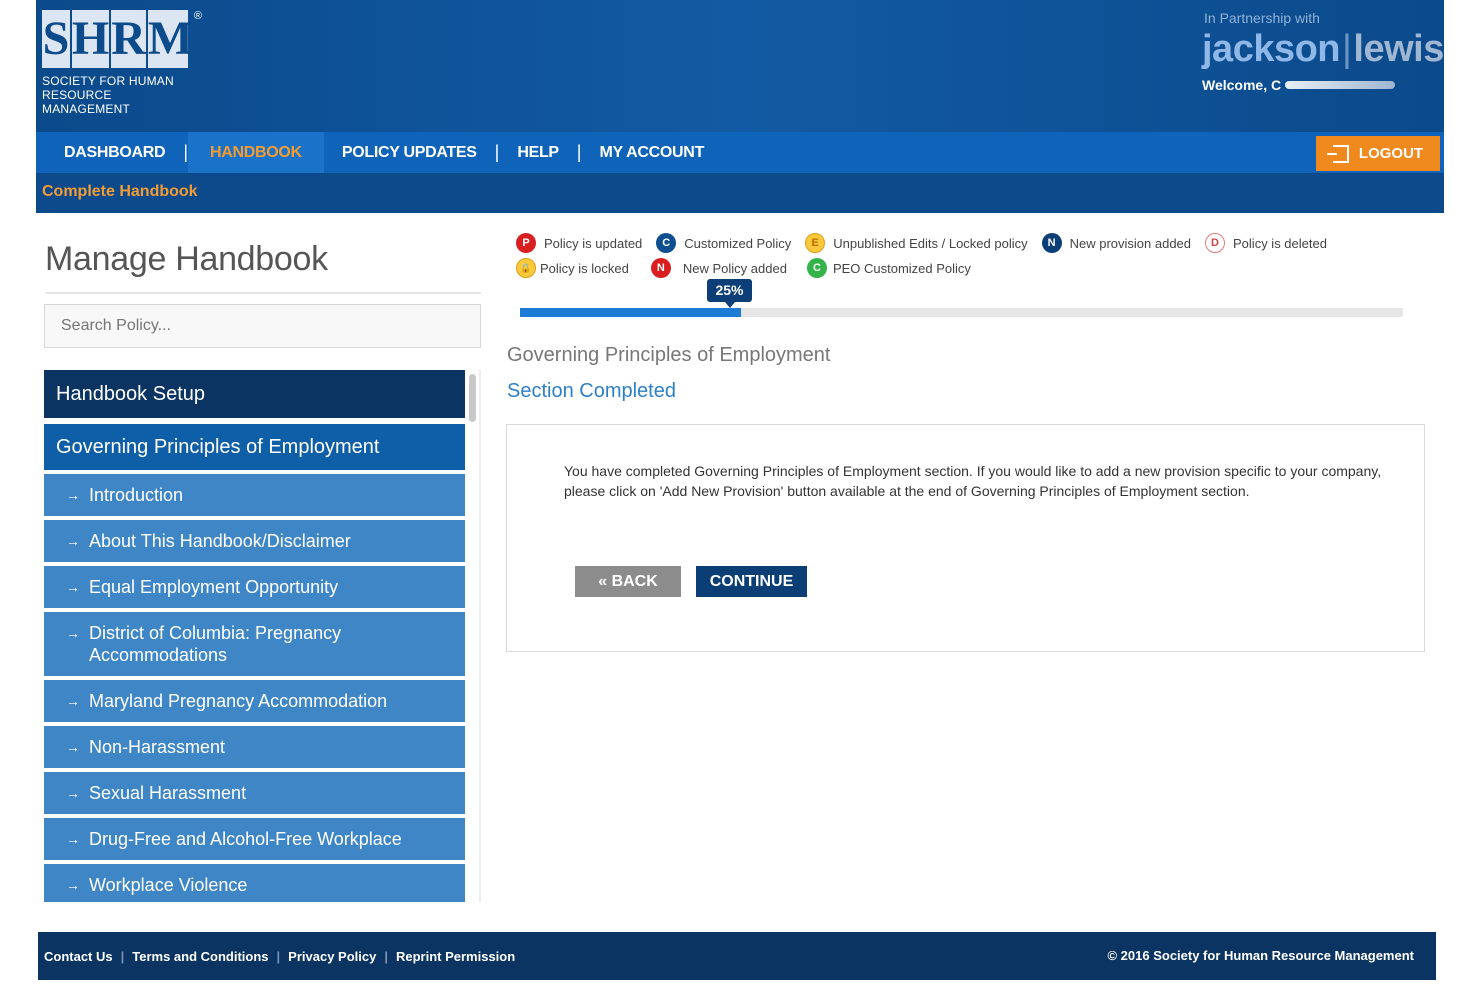 The height and width of the screenshot is (987, 1480). I want to click on sidebar-section-governing-principles: Governing Principles of Employment, so click(254, 447).